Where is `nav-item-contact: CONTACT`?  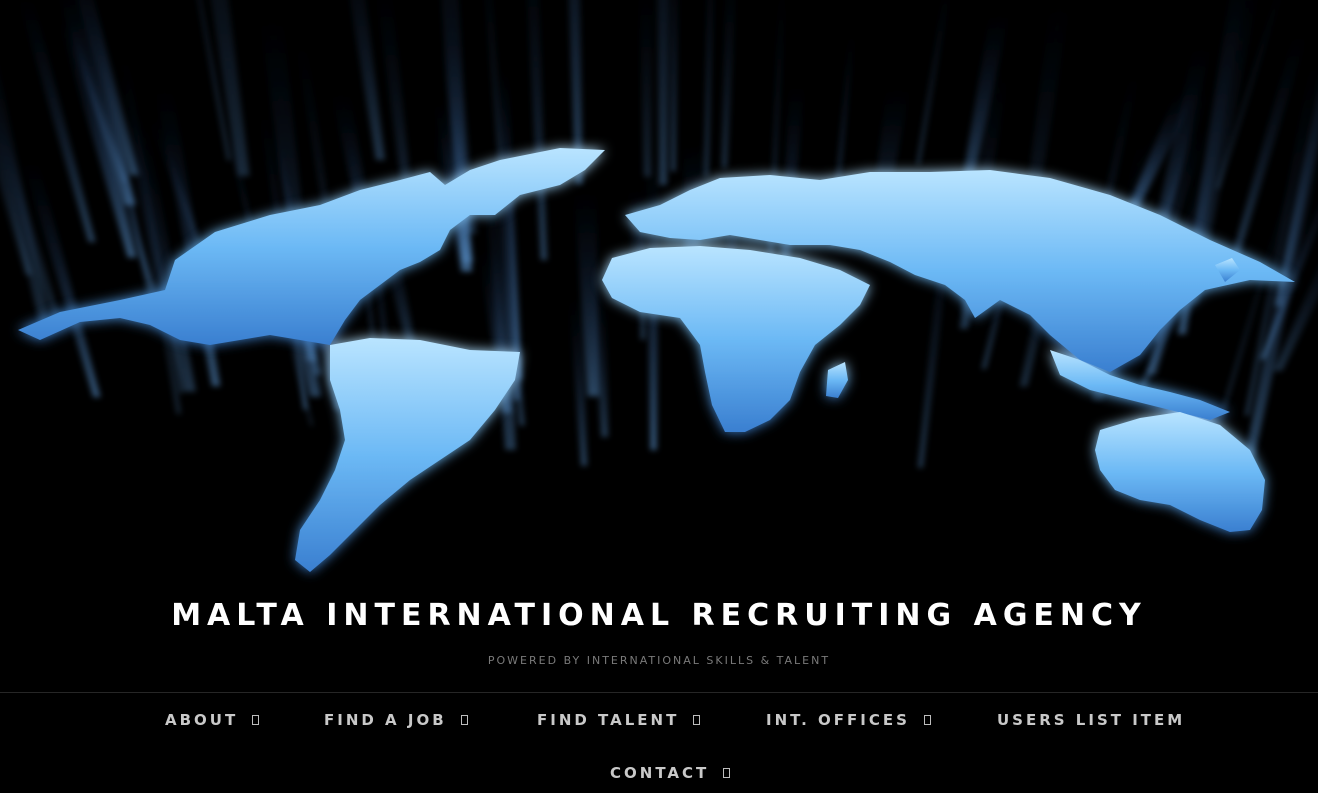 nav-item-contact: CONTACT is located at coordinates (670, 773).